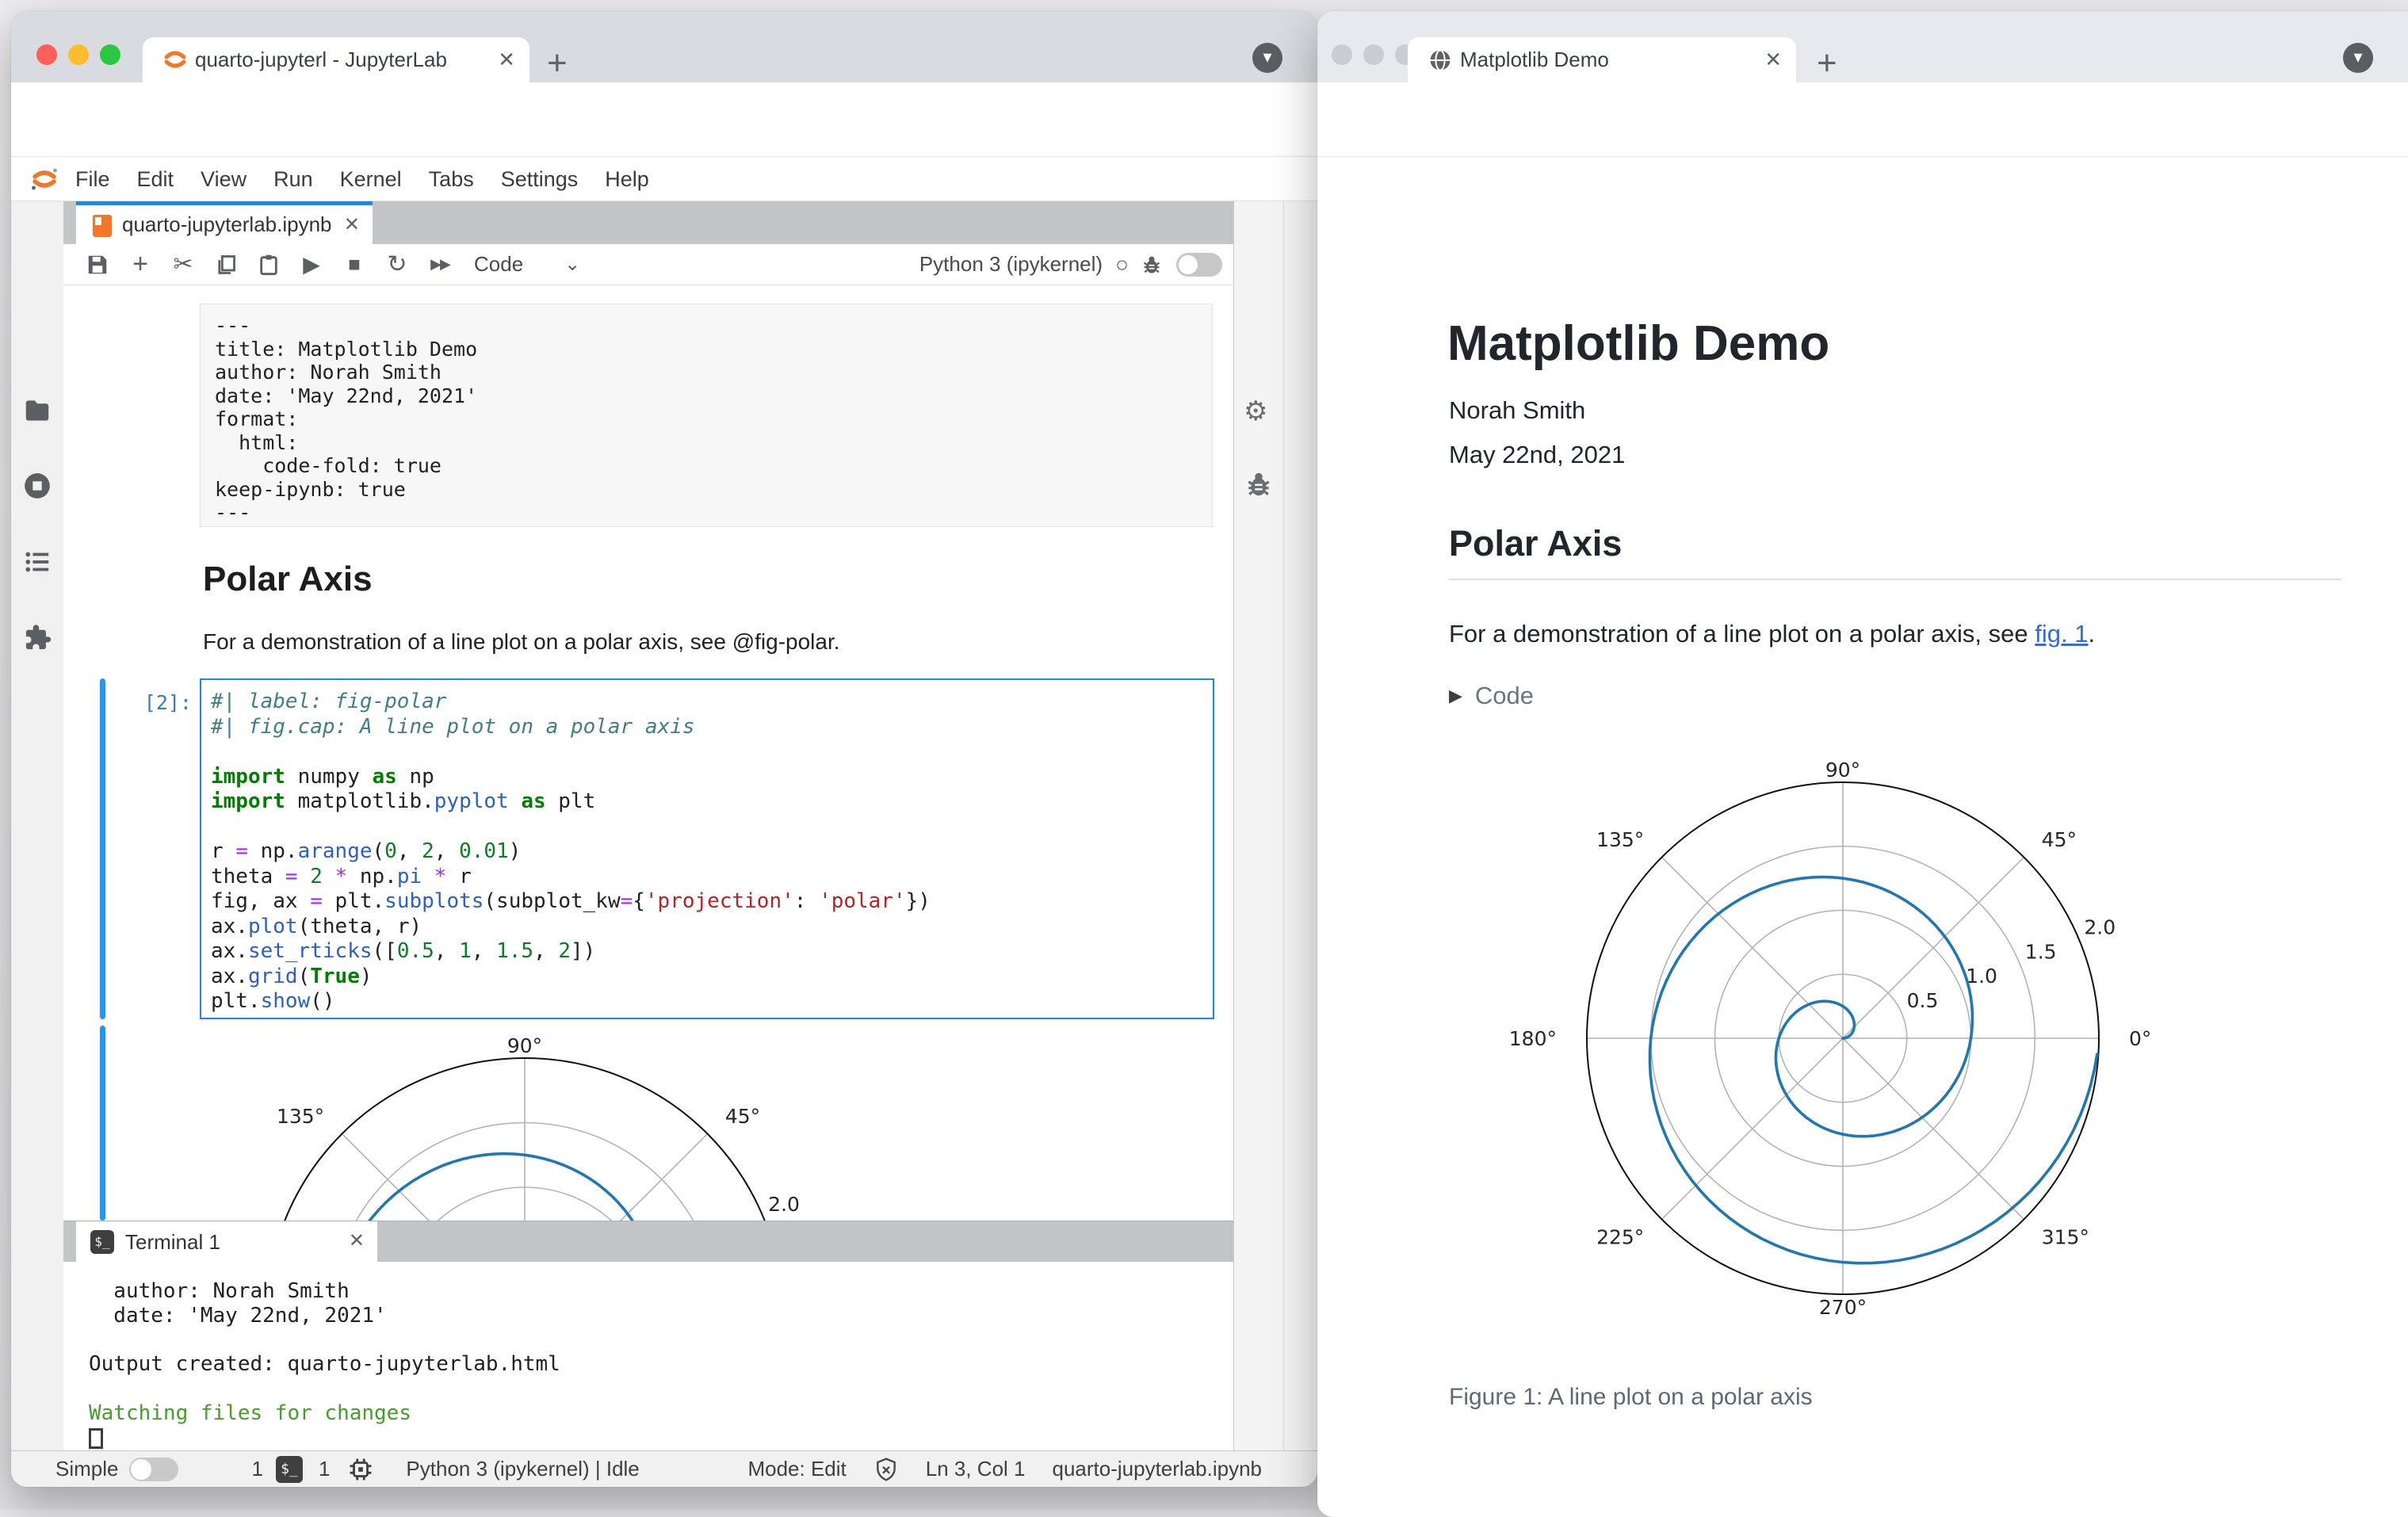 The width and height of the screenshot is (2408, 1517). I want to click on tab-title: Matplotlib Demo, so click(1534, 59).